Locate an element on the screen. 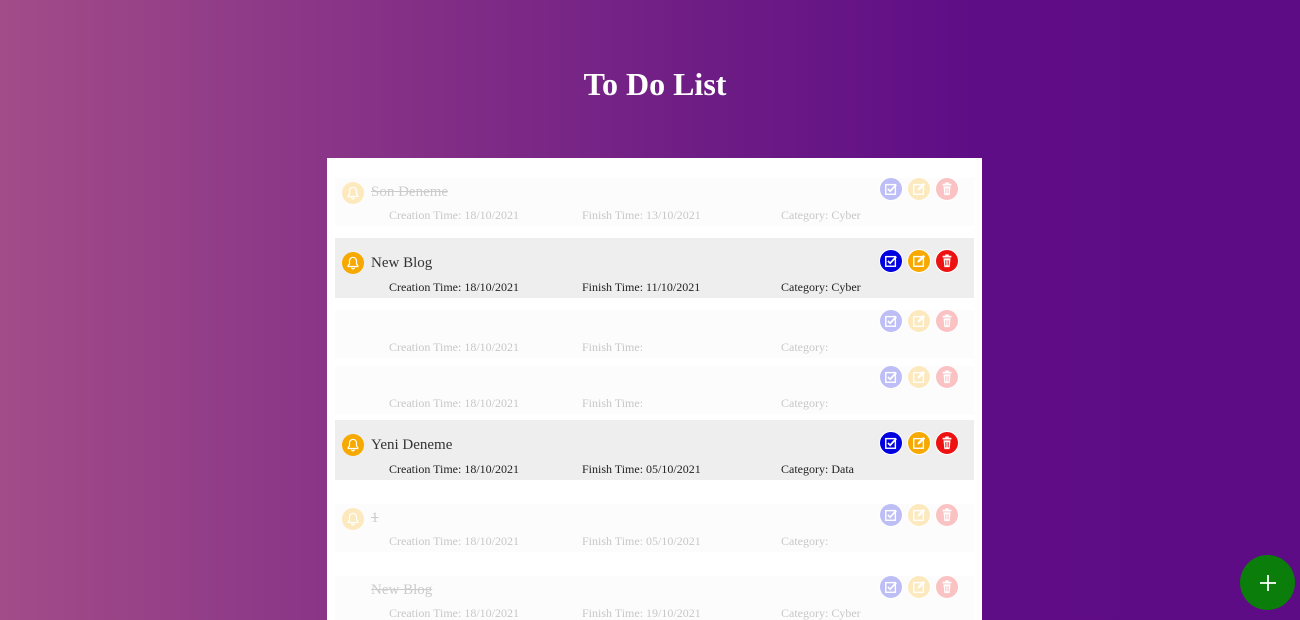  finish-time: Finish Time: 13/10/2021 is located at coordinates (641, 215).